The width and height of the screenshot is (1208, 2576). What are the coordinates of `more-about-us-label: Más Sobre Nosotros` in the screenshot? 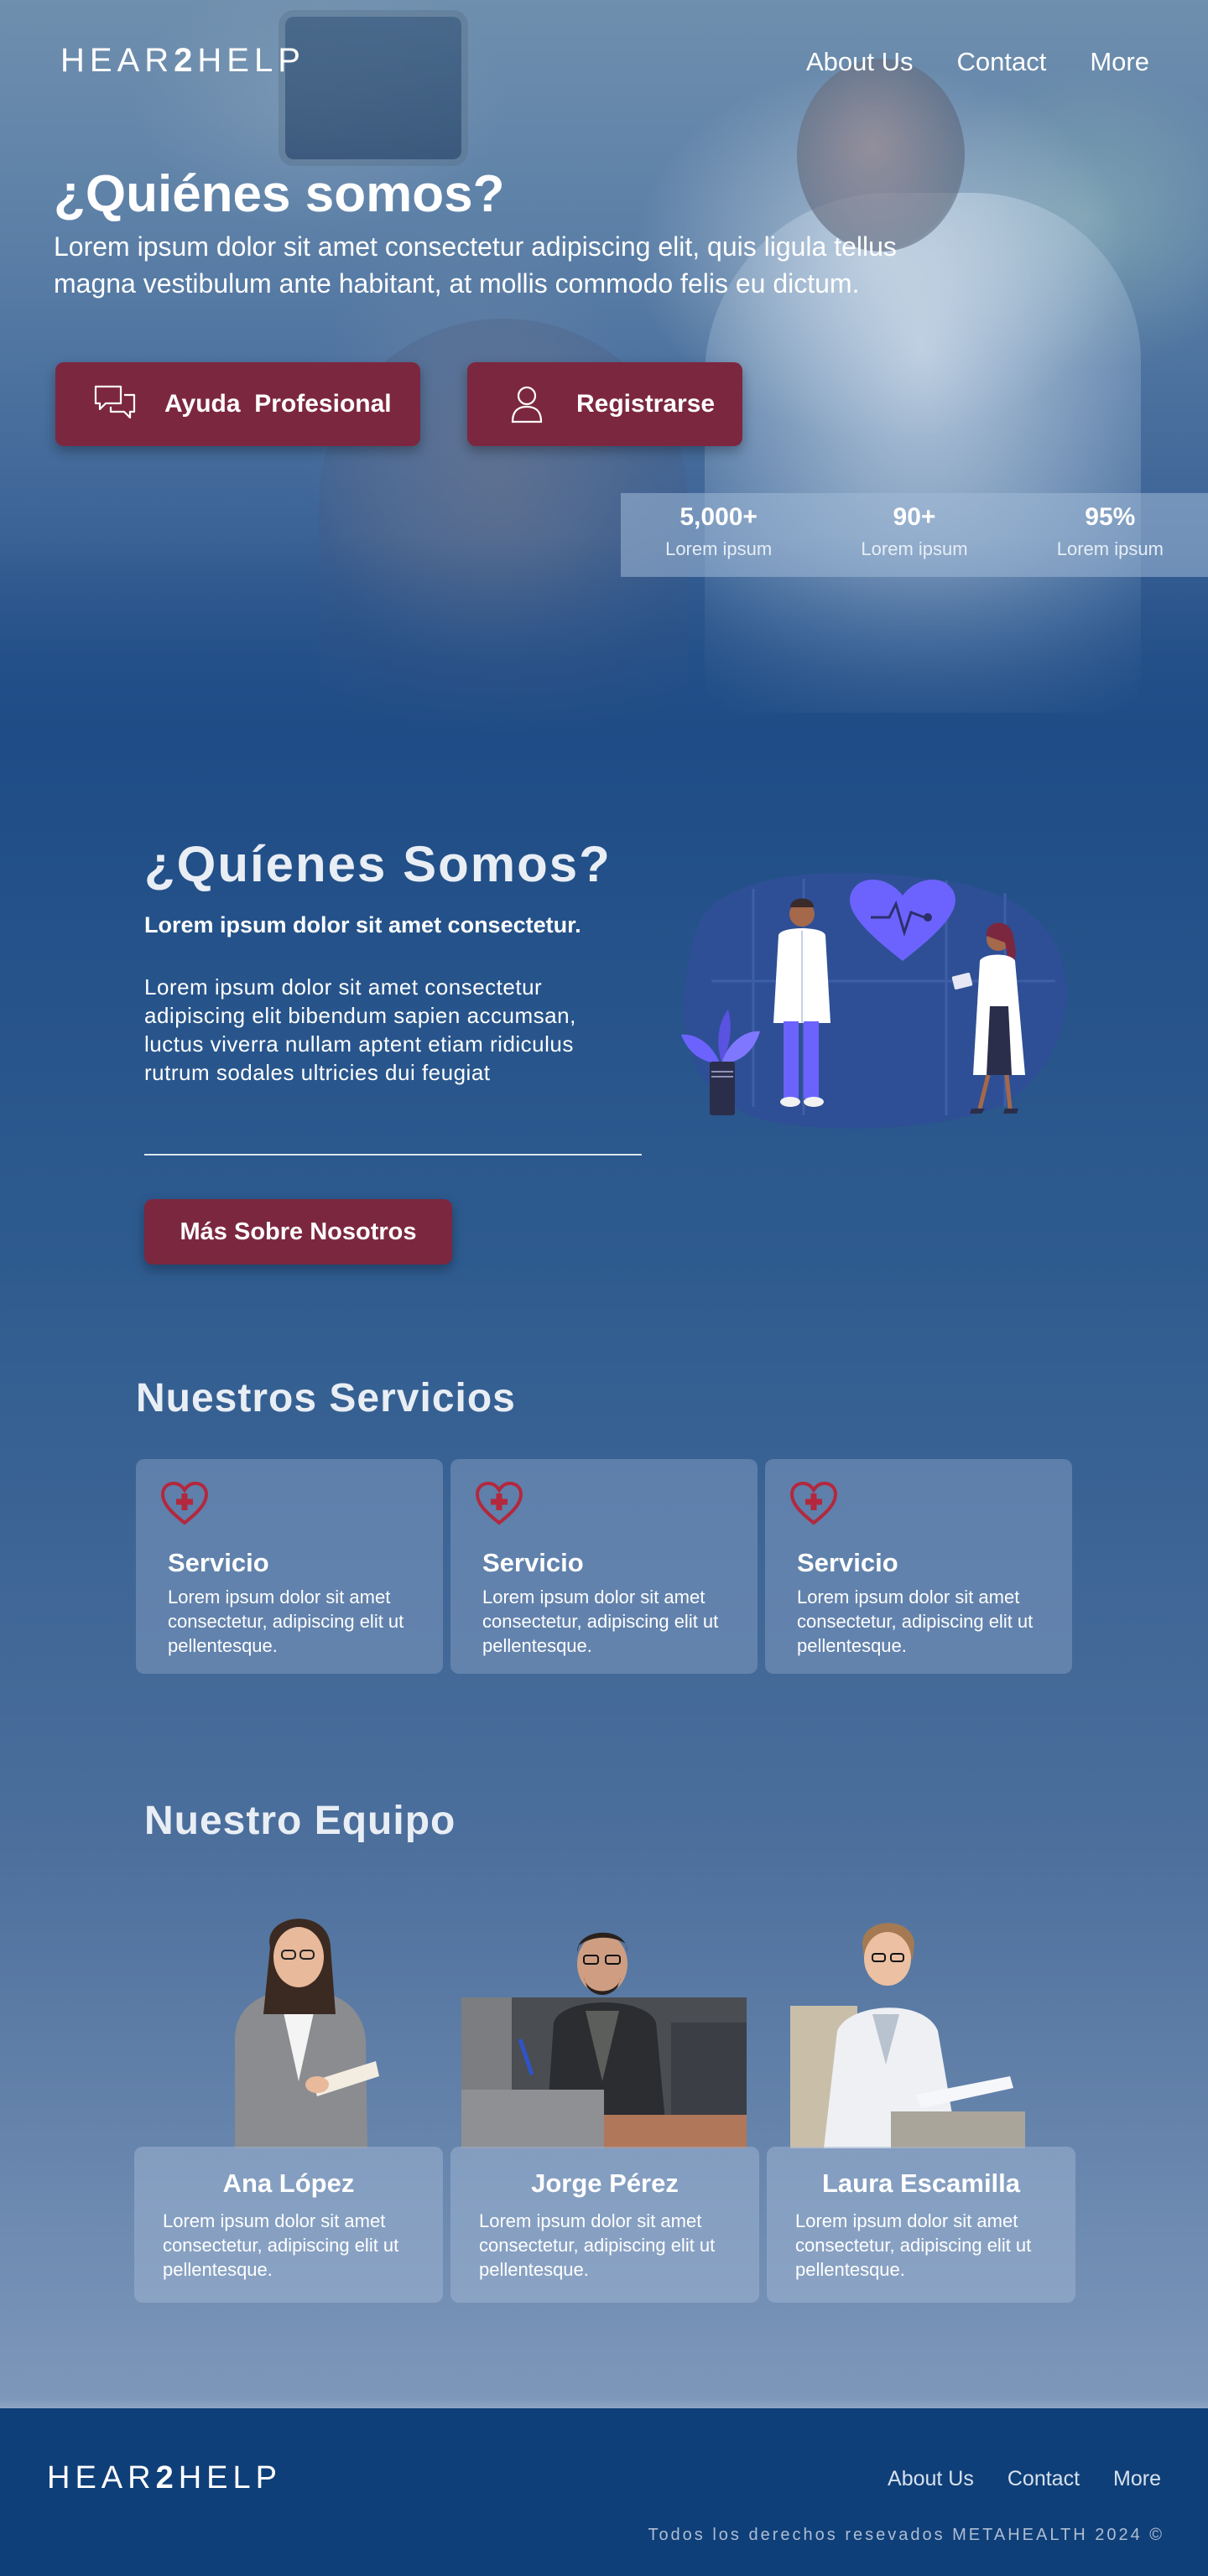 It's located at (298, 1231).